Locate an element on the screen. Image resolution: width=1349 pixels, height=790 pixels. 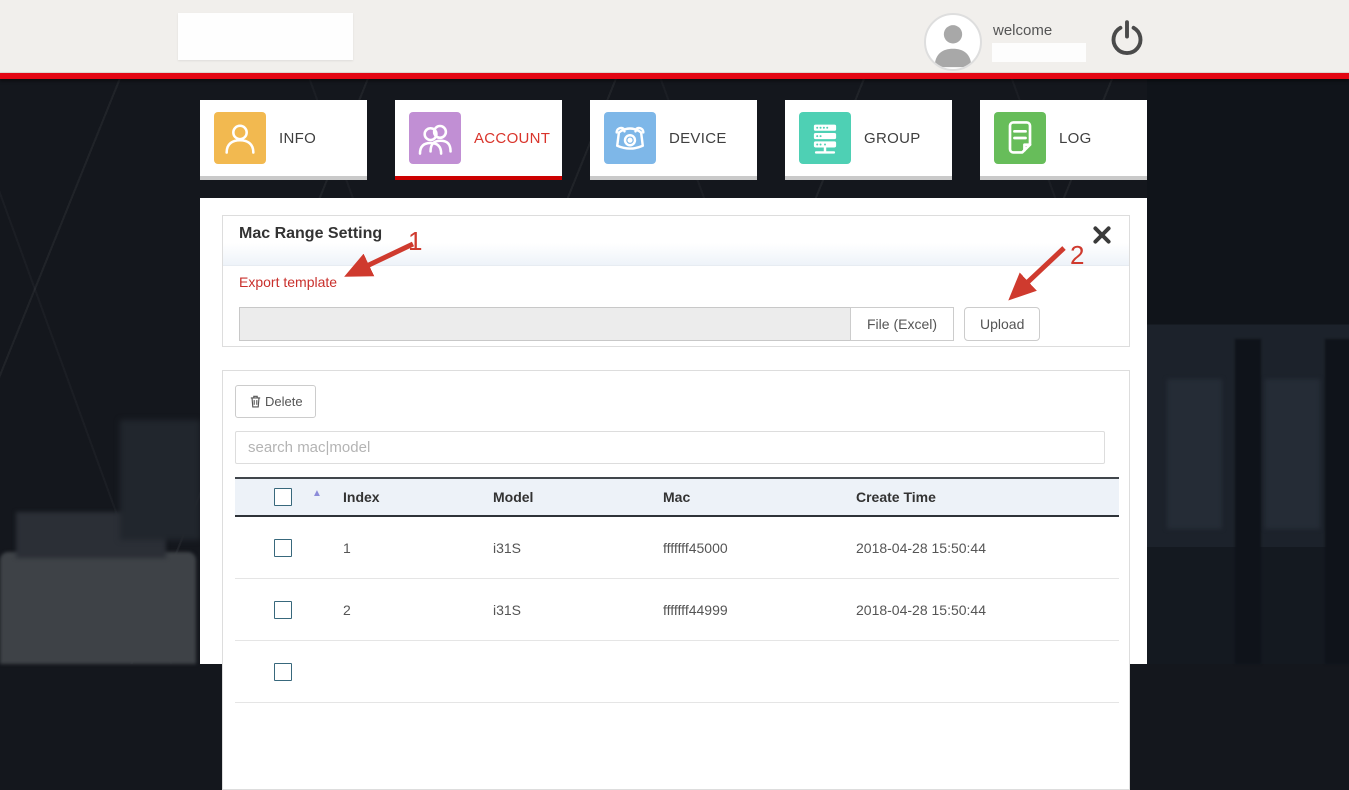
close-icon is located at coordinates (1102, 235).